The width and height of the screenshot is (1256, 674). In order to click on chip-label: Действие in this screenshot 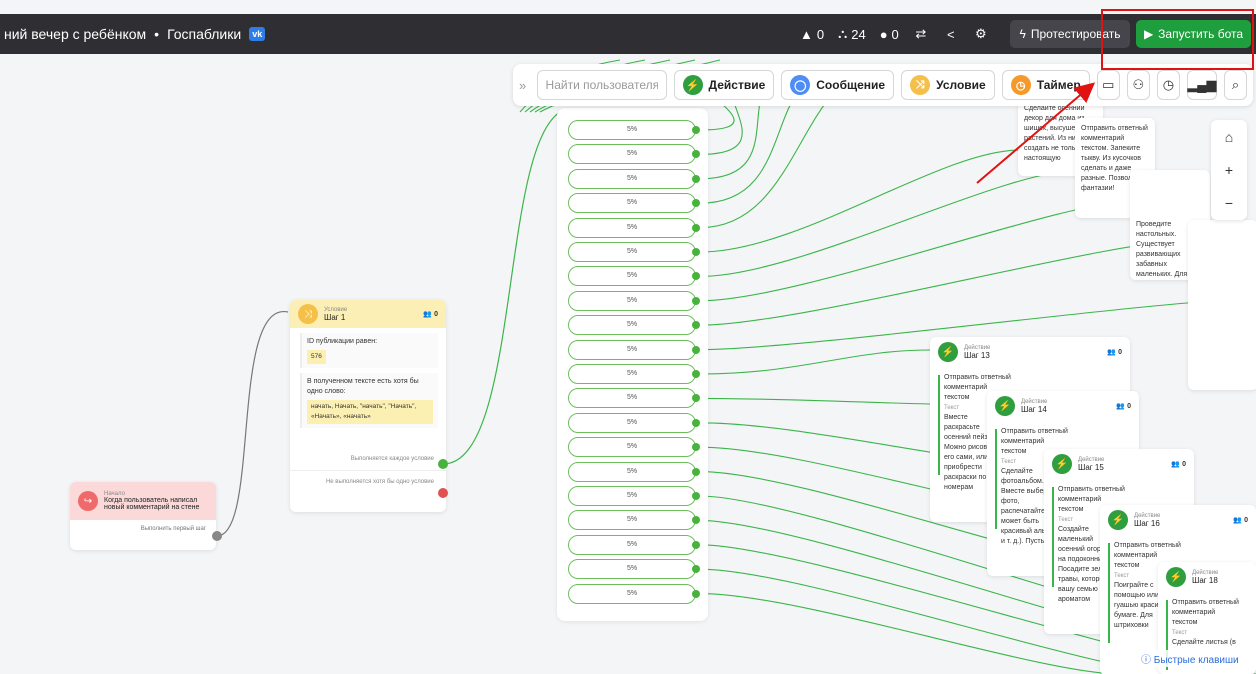, I will do `click(737, 85)`.